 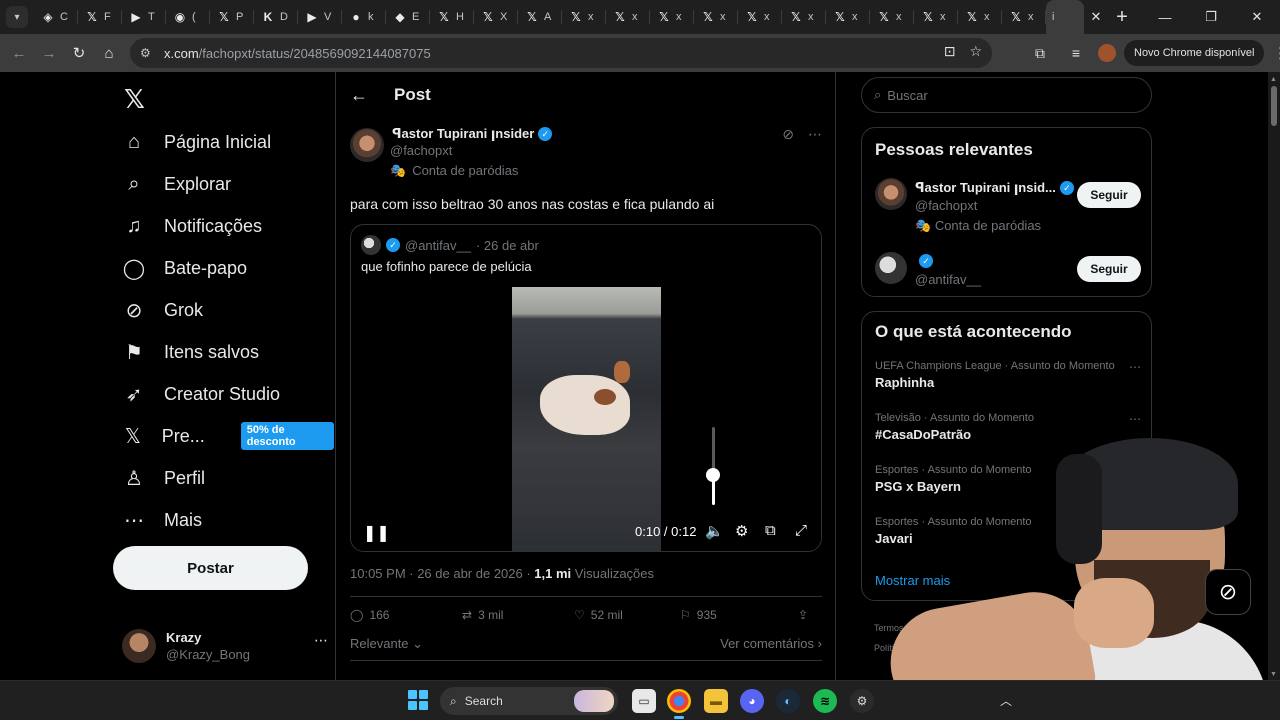 What do you see at coordinates (975, 51) in the screenshot?
I see `bookmark-star-icon: ☆` at bounding box center [975, 51].